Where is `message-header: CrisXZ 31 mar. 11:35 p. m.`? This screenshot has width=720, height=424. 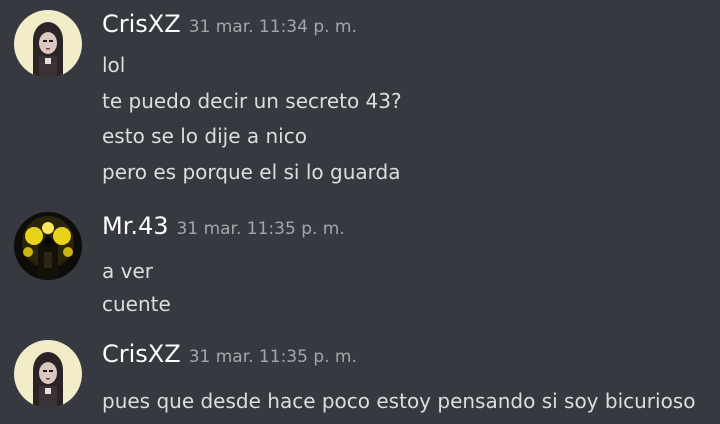 message-header: CrisXZ 31 mar. 11:35 p. m. is located at coordinates (229, 358).